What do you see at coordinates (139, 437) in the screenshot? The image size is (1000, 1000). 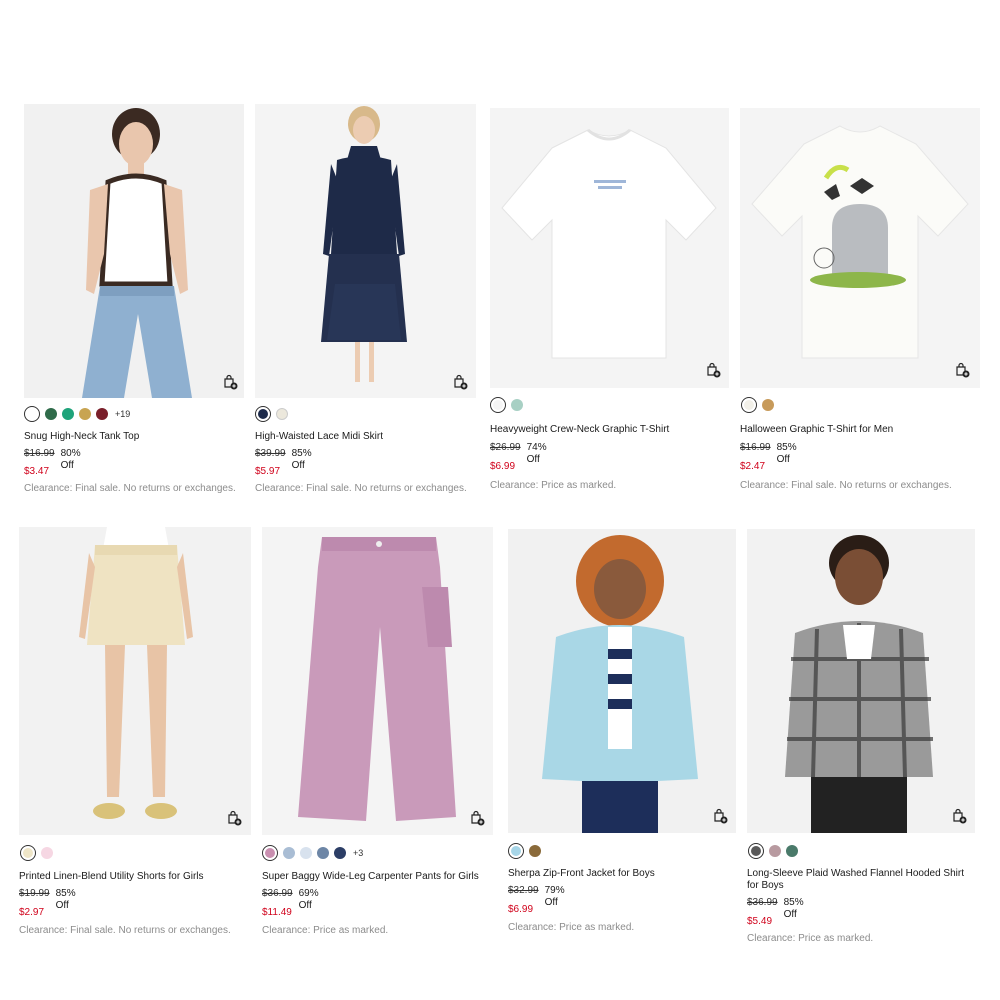 I see `product-title: Snug High-Neck Tank Top` at bounding box center [139, 437].